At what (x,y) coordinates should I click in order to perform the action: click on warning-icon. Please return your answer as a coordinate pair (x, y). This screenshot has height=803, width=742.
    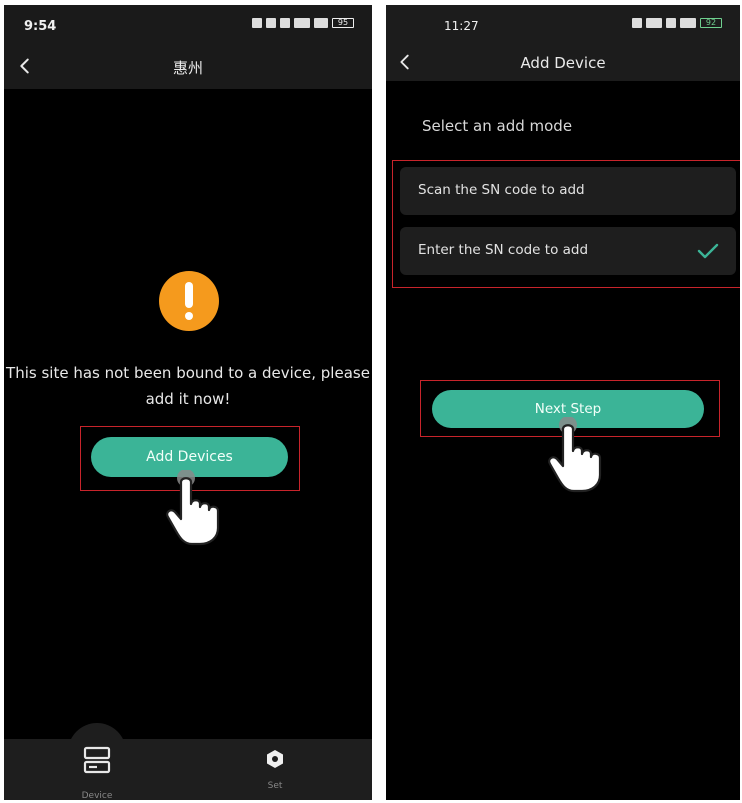
    Looking at the image, I should click on (189, 301).